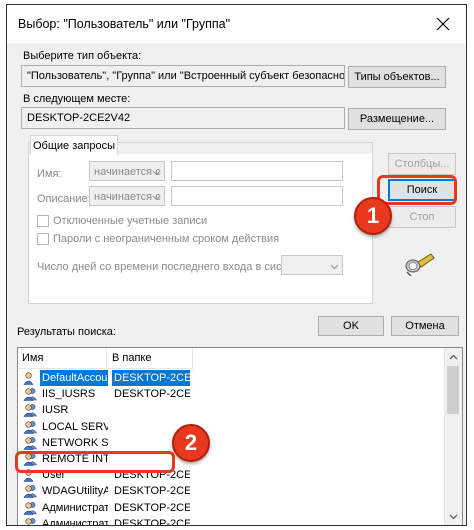 The height and width of the screenshot is (530, 474). I want to click on description-condition-value: начинается с, so click(127, 197).